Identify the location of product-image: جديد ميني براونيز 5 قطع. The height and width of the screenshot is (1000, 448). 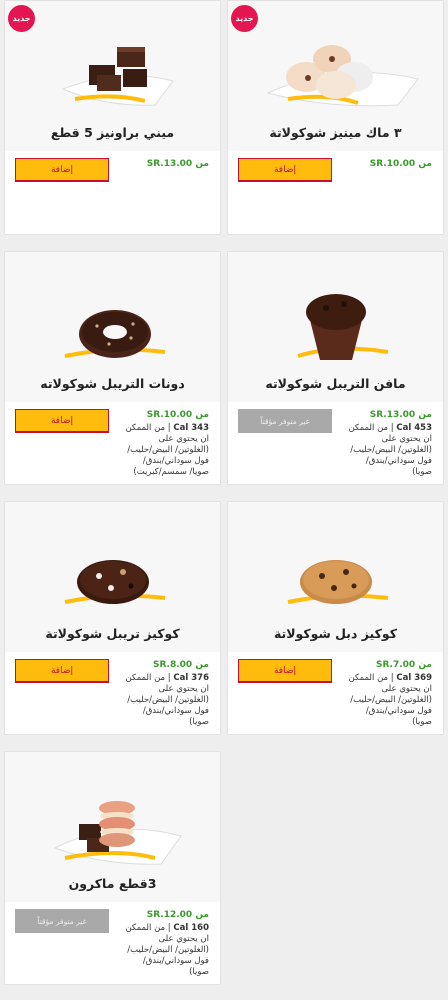
(112, 76).